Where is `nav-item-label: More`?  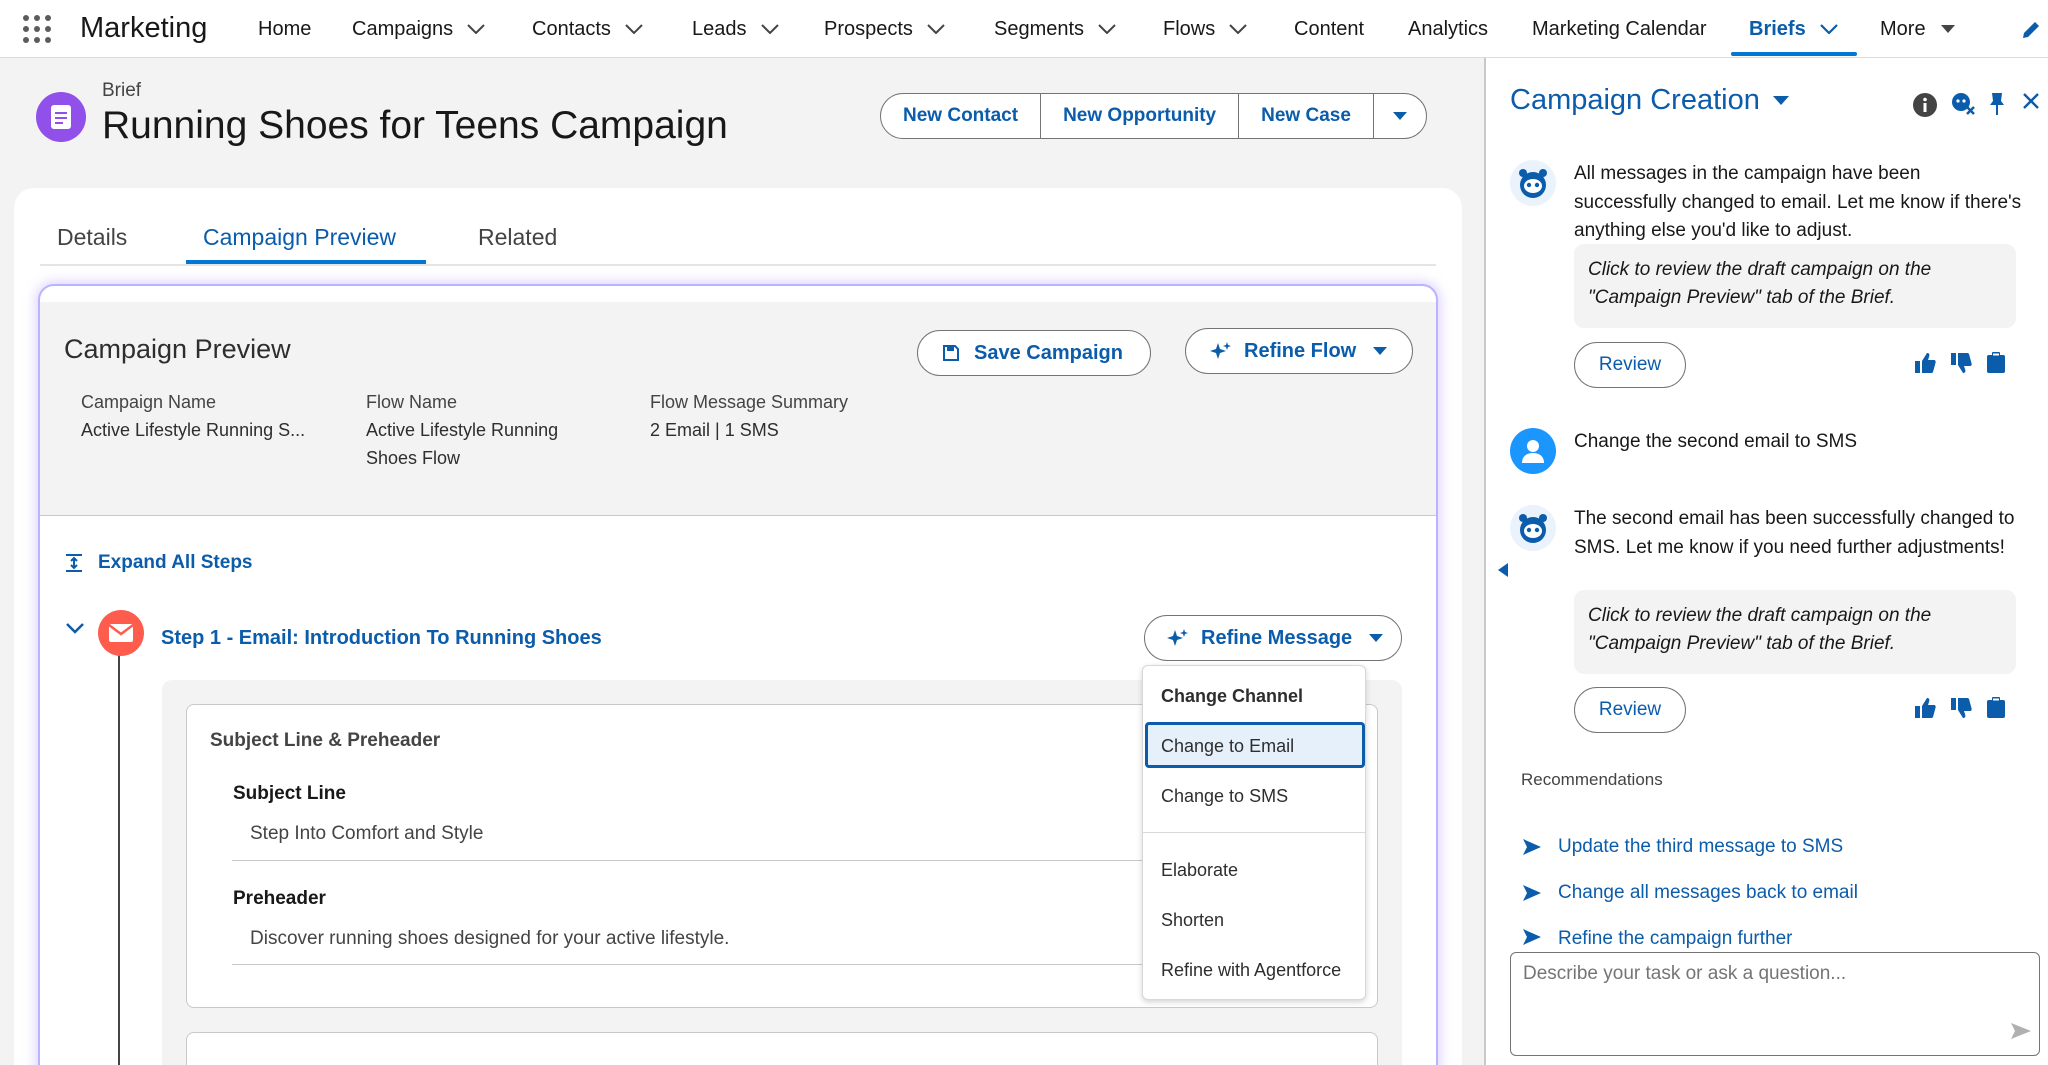
nav-item-label: More is located at coordinates (1903, 28).